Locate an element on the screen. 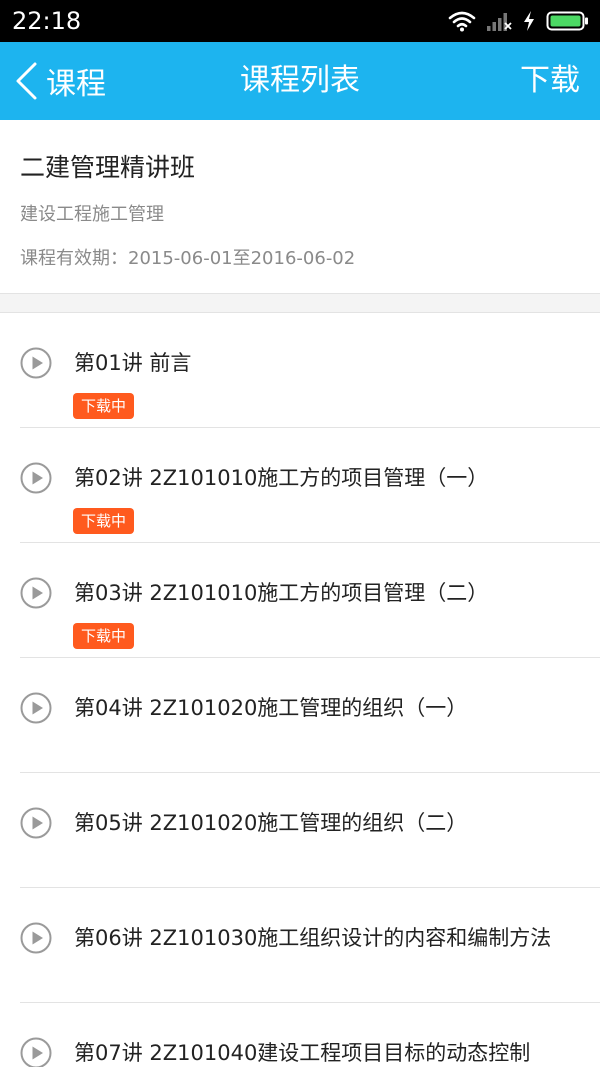 The image size is (600, 1067). download-button: 下载 is located at coordinates (550, 81).